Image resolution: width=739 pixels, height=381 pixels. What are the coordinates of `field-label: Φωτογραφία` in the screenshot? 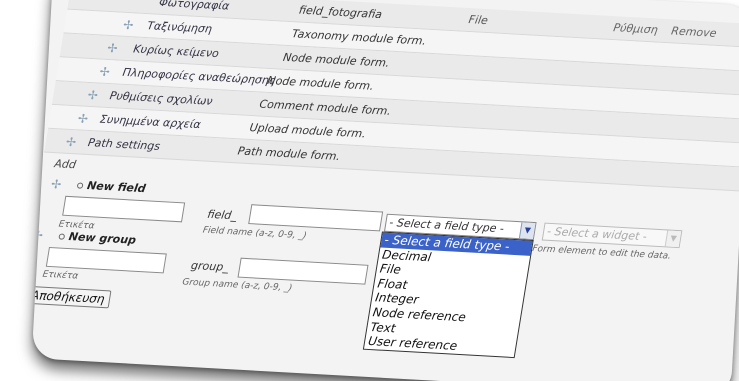 It's located at (194, 6).